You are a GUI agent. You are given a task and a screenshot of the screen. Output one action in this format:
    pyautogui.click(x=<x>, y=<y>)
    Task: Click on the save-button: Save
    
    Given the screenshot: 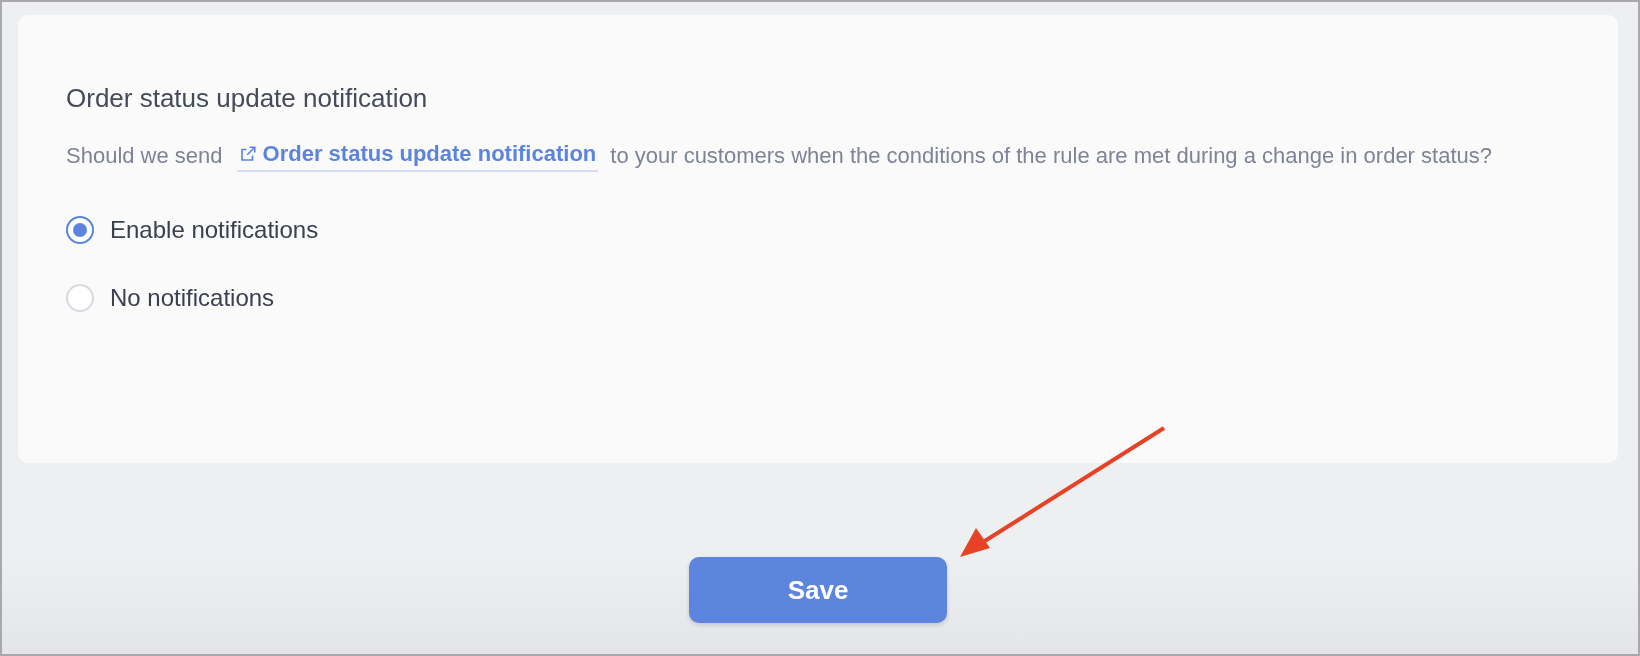 What is the action you would take?
    pyautogui.click(x=818, y=590)
    